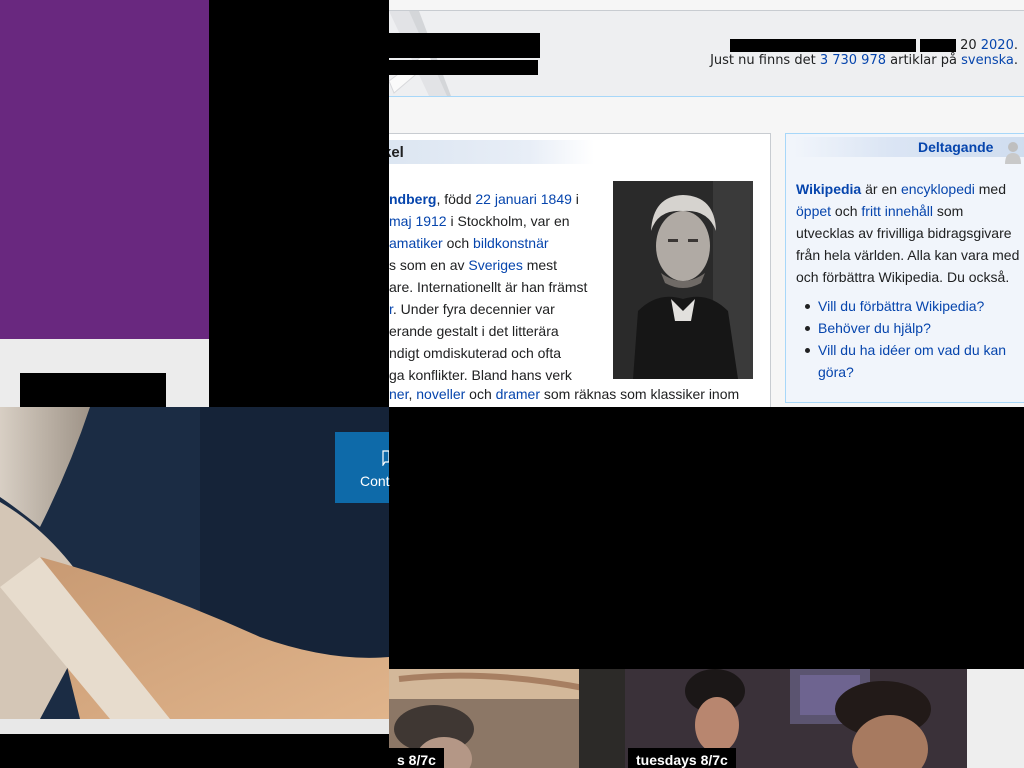  Describe the element at coordinates (474, 331) in the screenshot. I see `text-run: erande gestalt i det litterära` at that location.